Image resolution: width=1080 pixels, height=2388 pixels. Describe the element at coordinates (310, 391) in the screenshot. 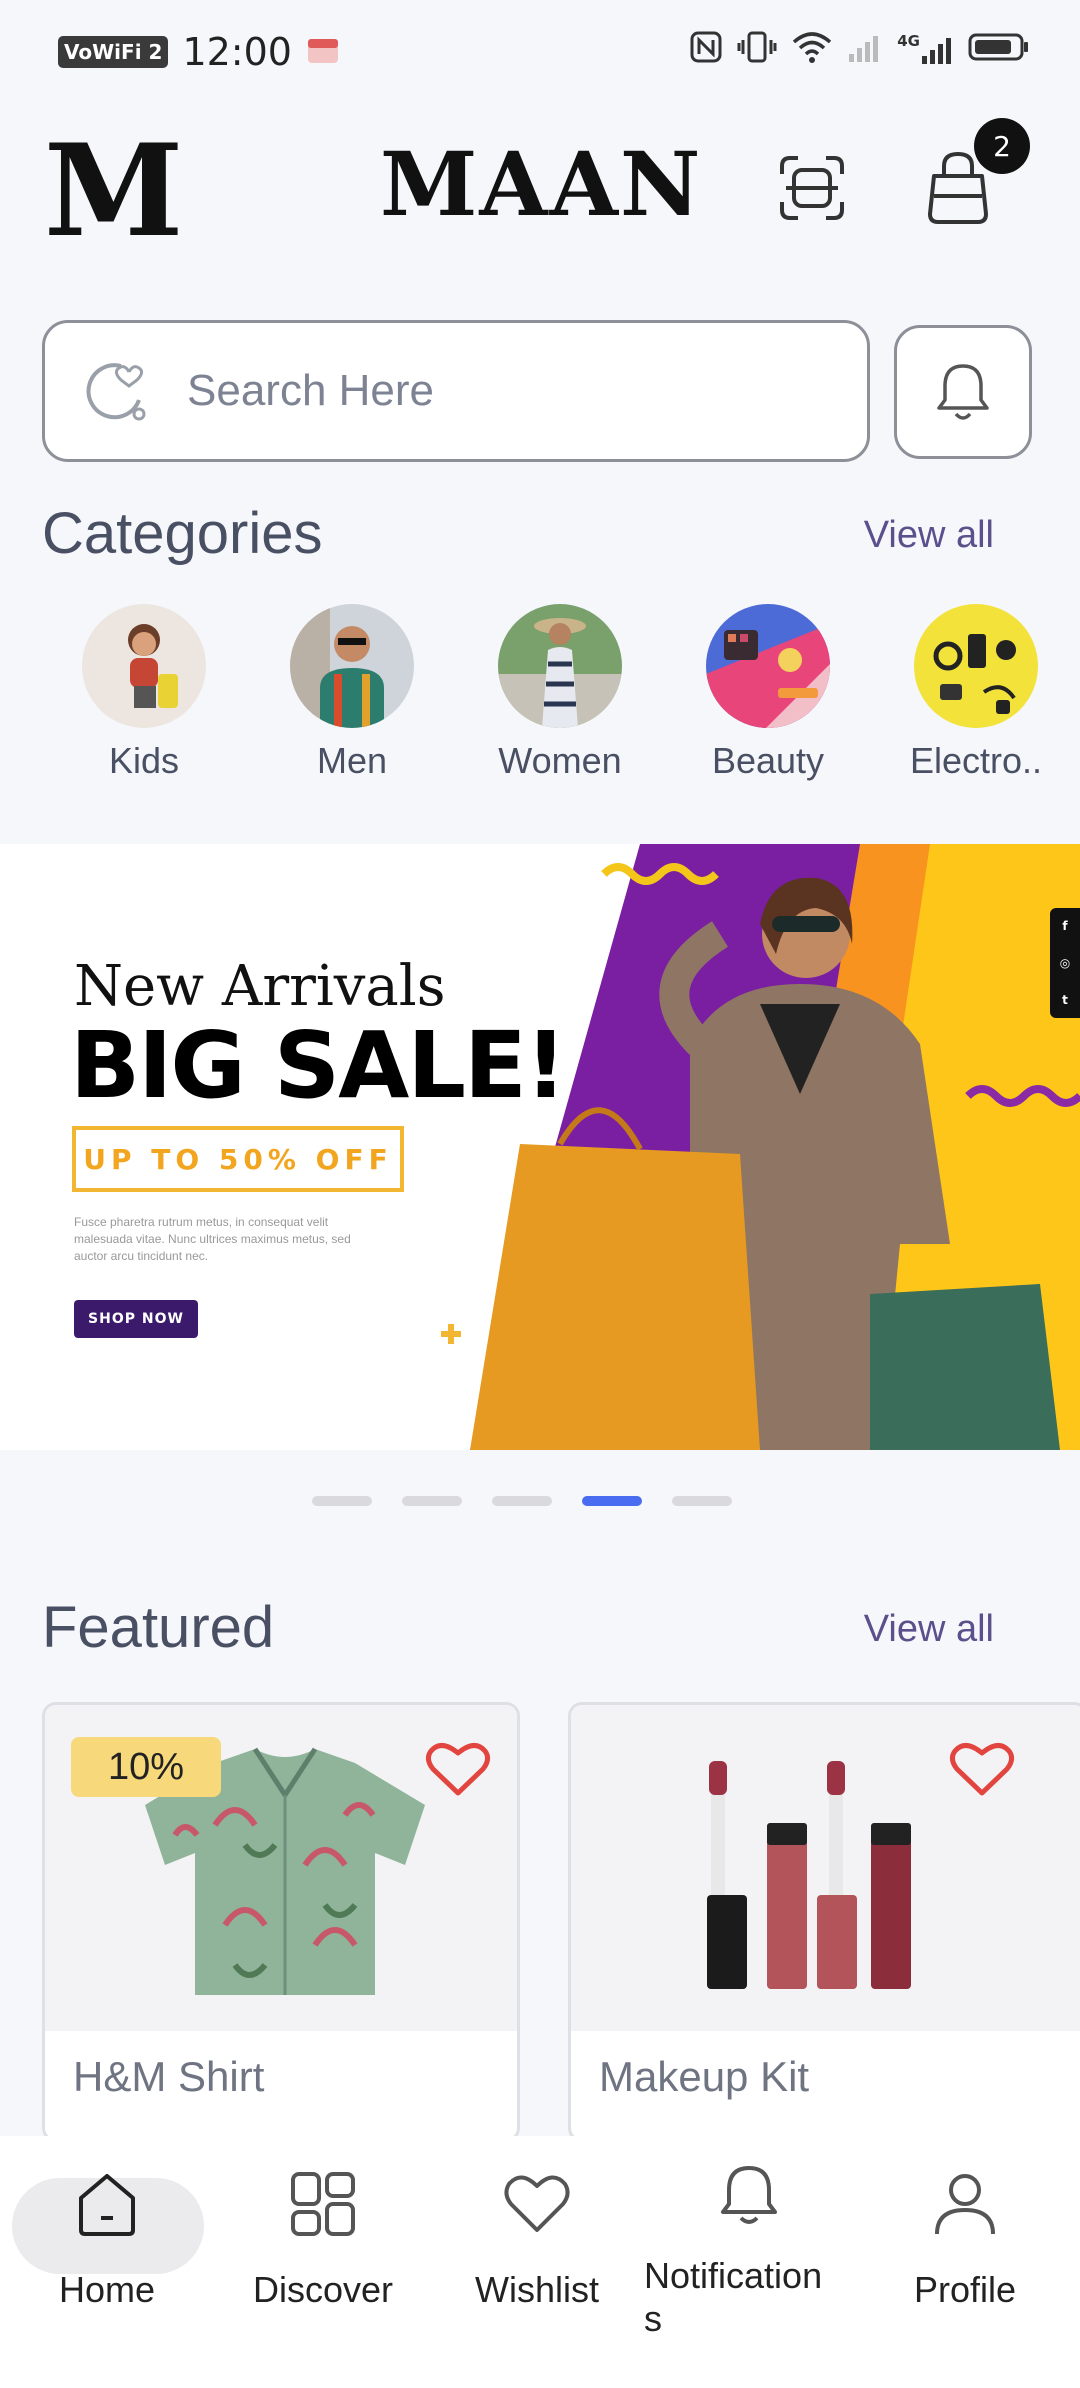

I see `search-input: Search Here` at that location.